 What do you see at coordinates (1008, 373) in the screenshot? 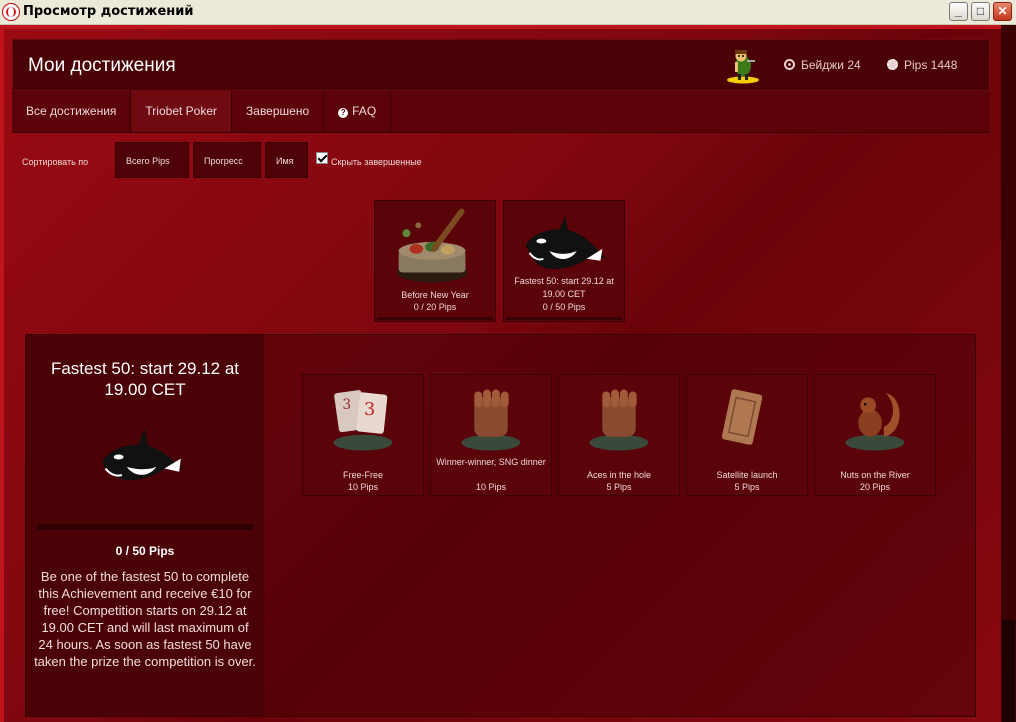
I see `vertical-scrollbar` at bounding box center [1008, 373].